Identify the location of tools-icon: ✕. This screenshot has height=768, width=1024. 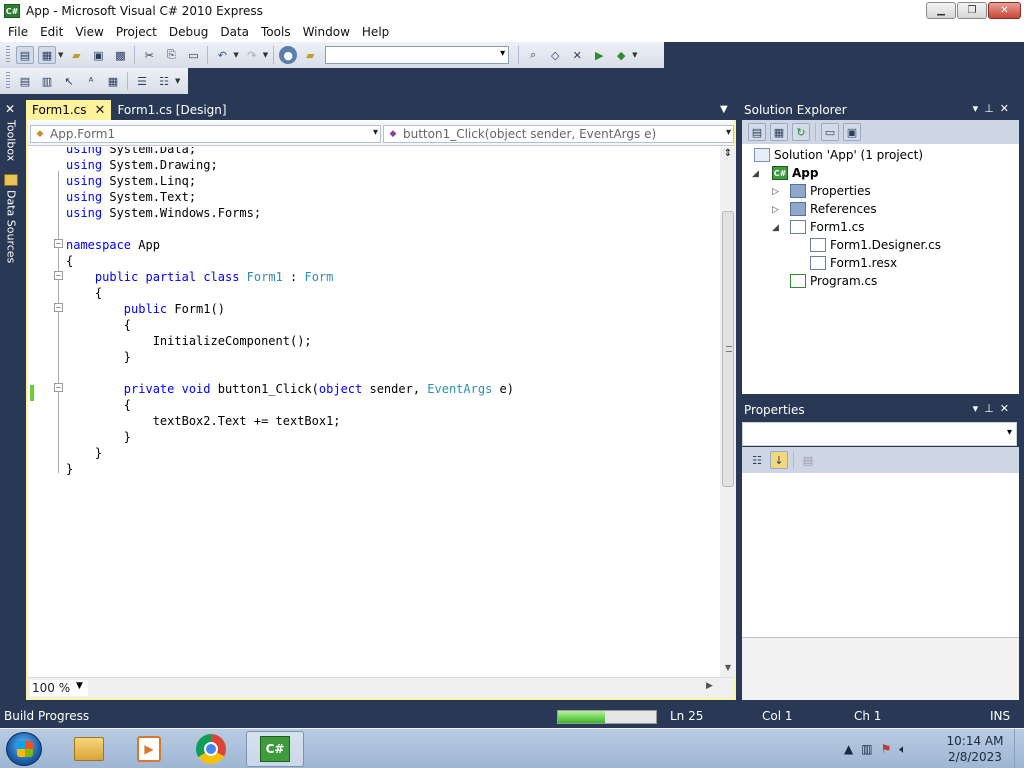
(577, 55).